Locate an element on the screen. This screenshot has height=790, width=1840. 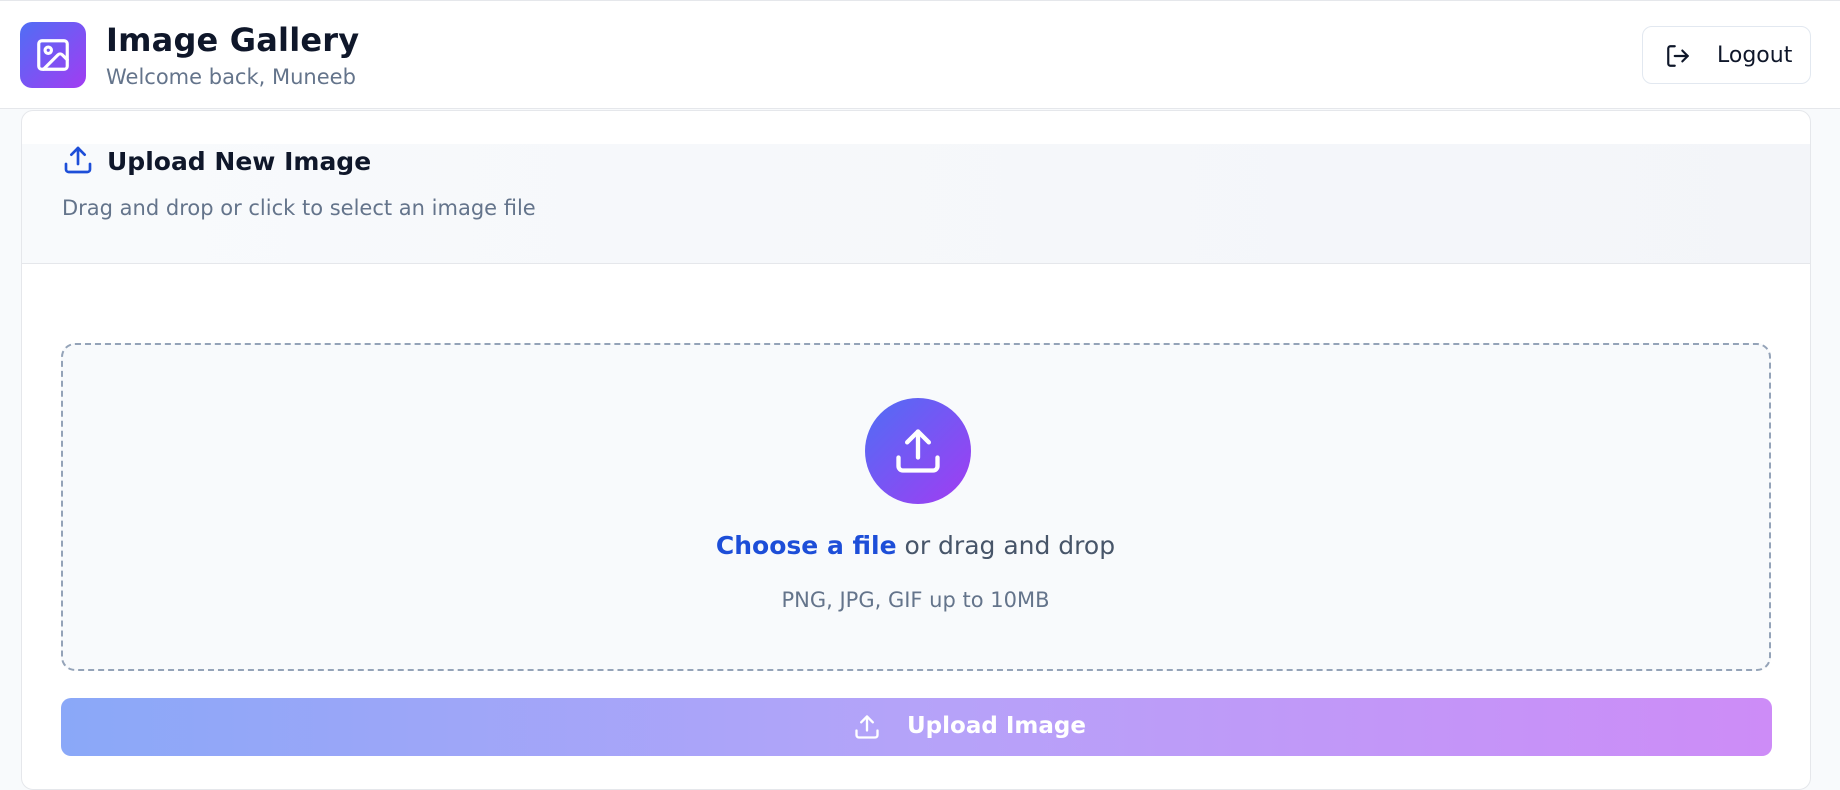
dropzone-icon-circle is located at coordinates (918, 451).